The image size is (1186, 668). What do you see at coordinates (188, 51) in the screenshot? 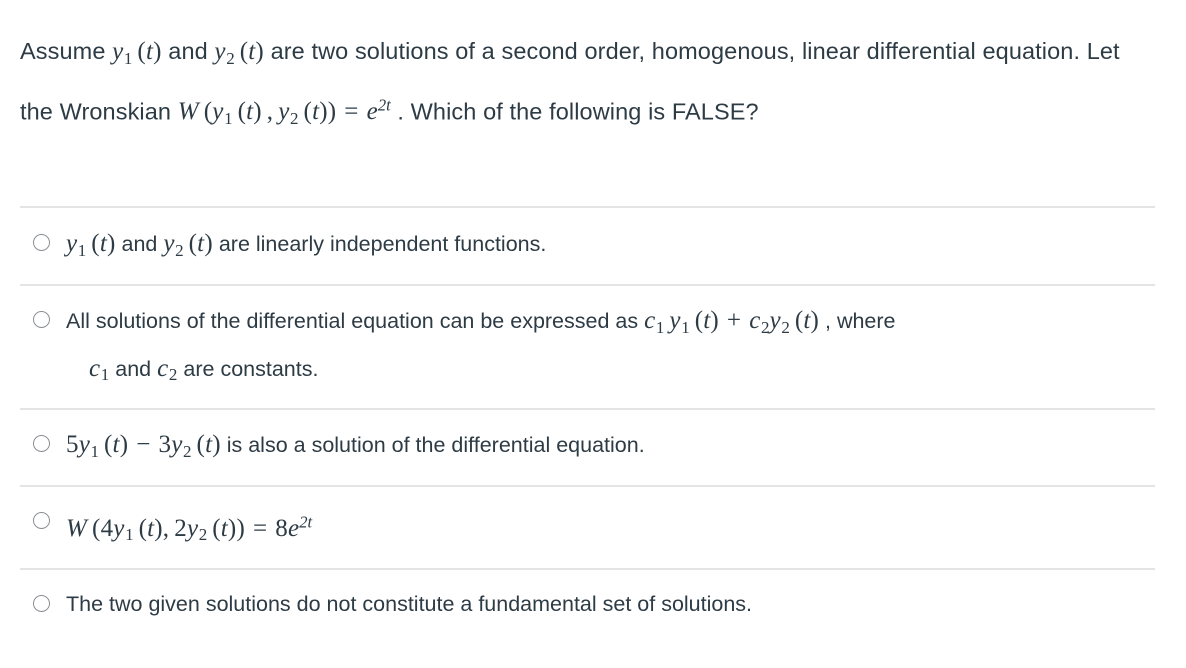
I see `stem-text-part-2: and` at bounding box center [188, 51].